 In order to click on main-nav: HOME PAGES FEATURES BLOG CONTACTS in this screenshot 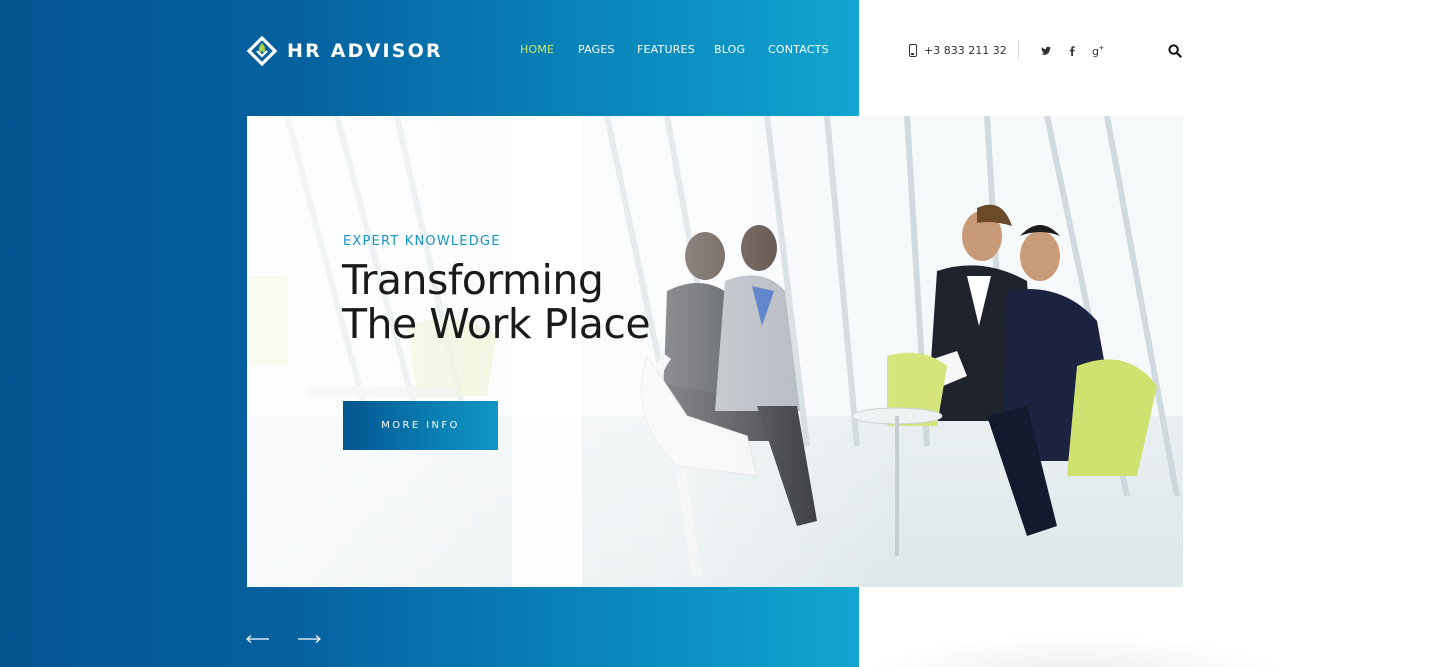, I will do `click(674, 50)`.